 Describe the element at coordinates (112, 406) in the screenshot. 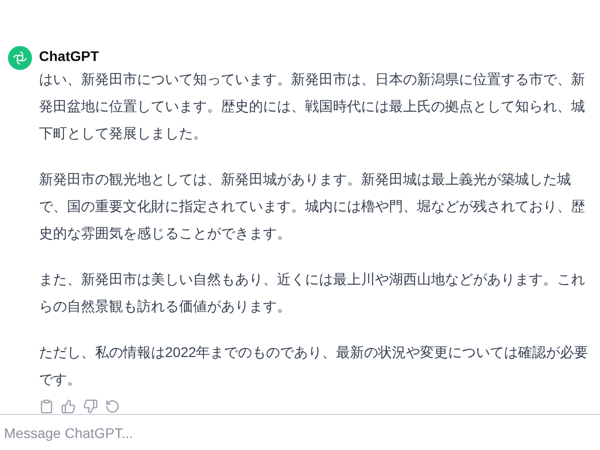

I see `regenerate-button` at that location.